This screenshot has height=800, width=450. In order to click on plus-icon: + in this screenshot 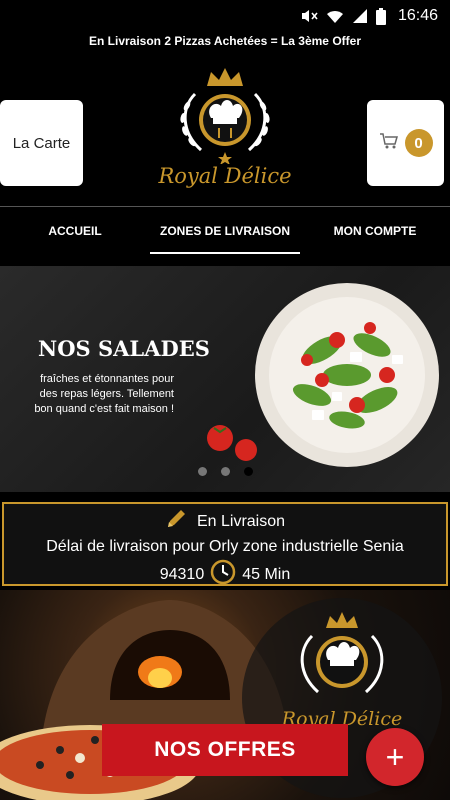, I will do `click(395, 756)`.